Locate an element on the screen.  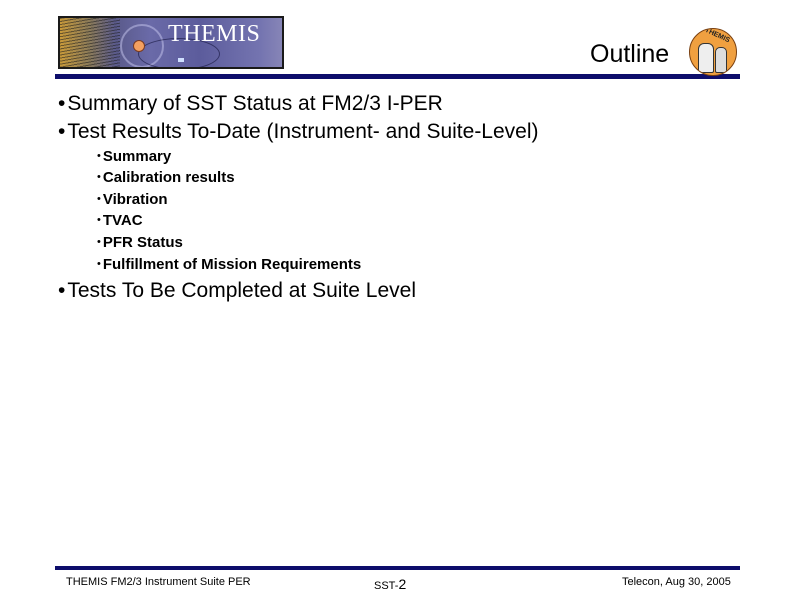
themis-banner-logo: THEMIS is located at coordinates (171, 42).